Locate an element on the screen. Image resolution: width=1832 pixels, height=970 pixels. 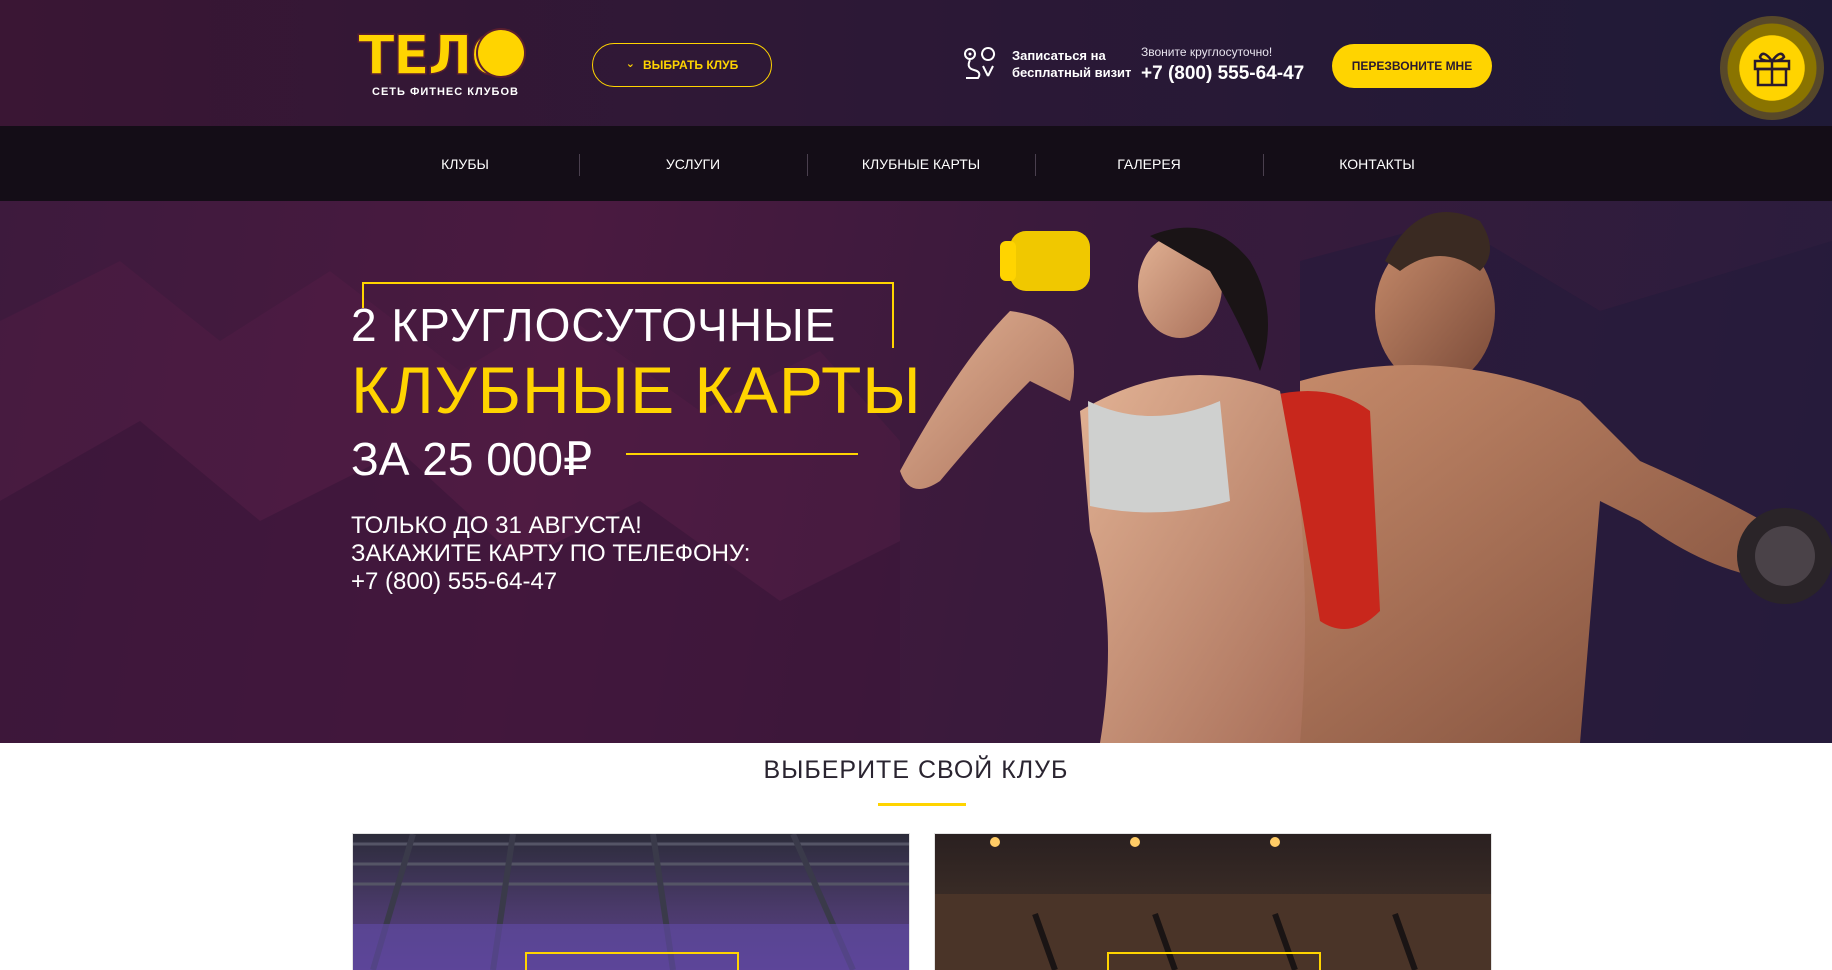
callback-button: ПЕРЕЗВОНИТЕ МНЕ is located at coordinates (1412, 66).